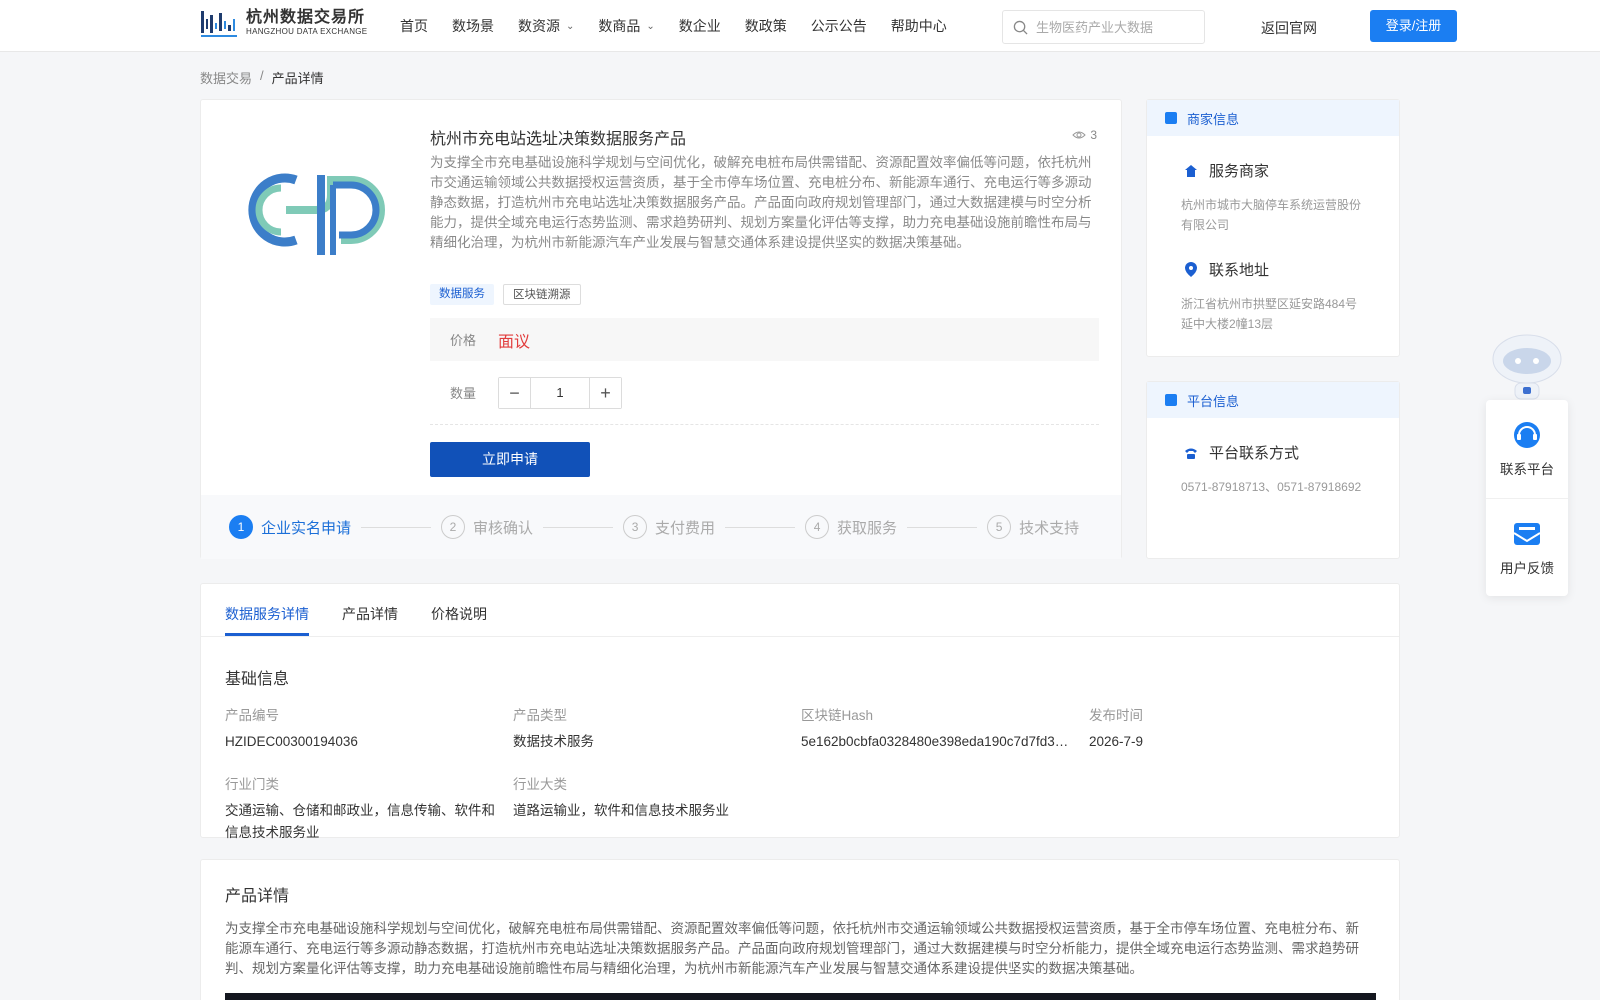 The image size is (1600, 1000). Describe the element at coordinates (553, 728) in the screenshot. I see `field-product-type: 产品类型 数据技术服务` at that location.